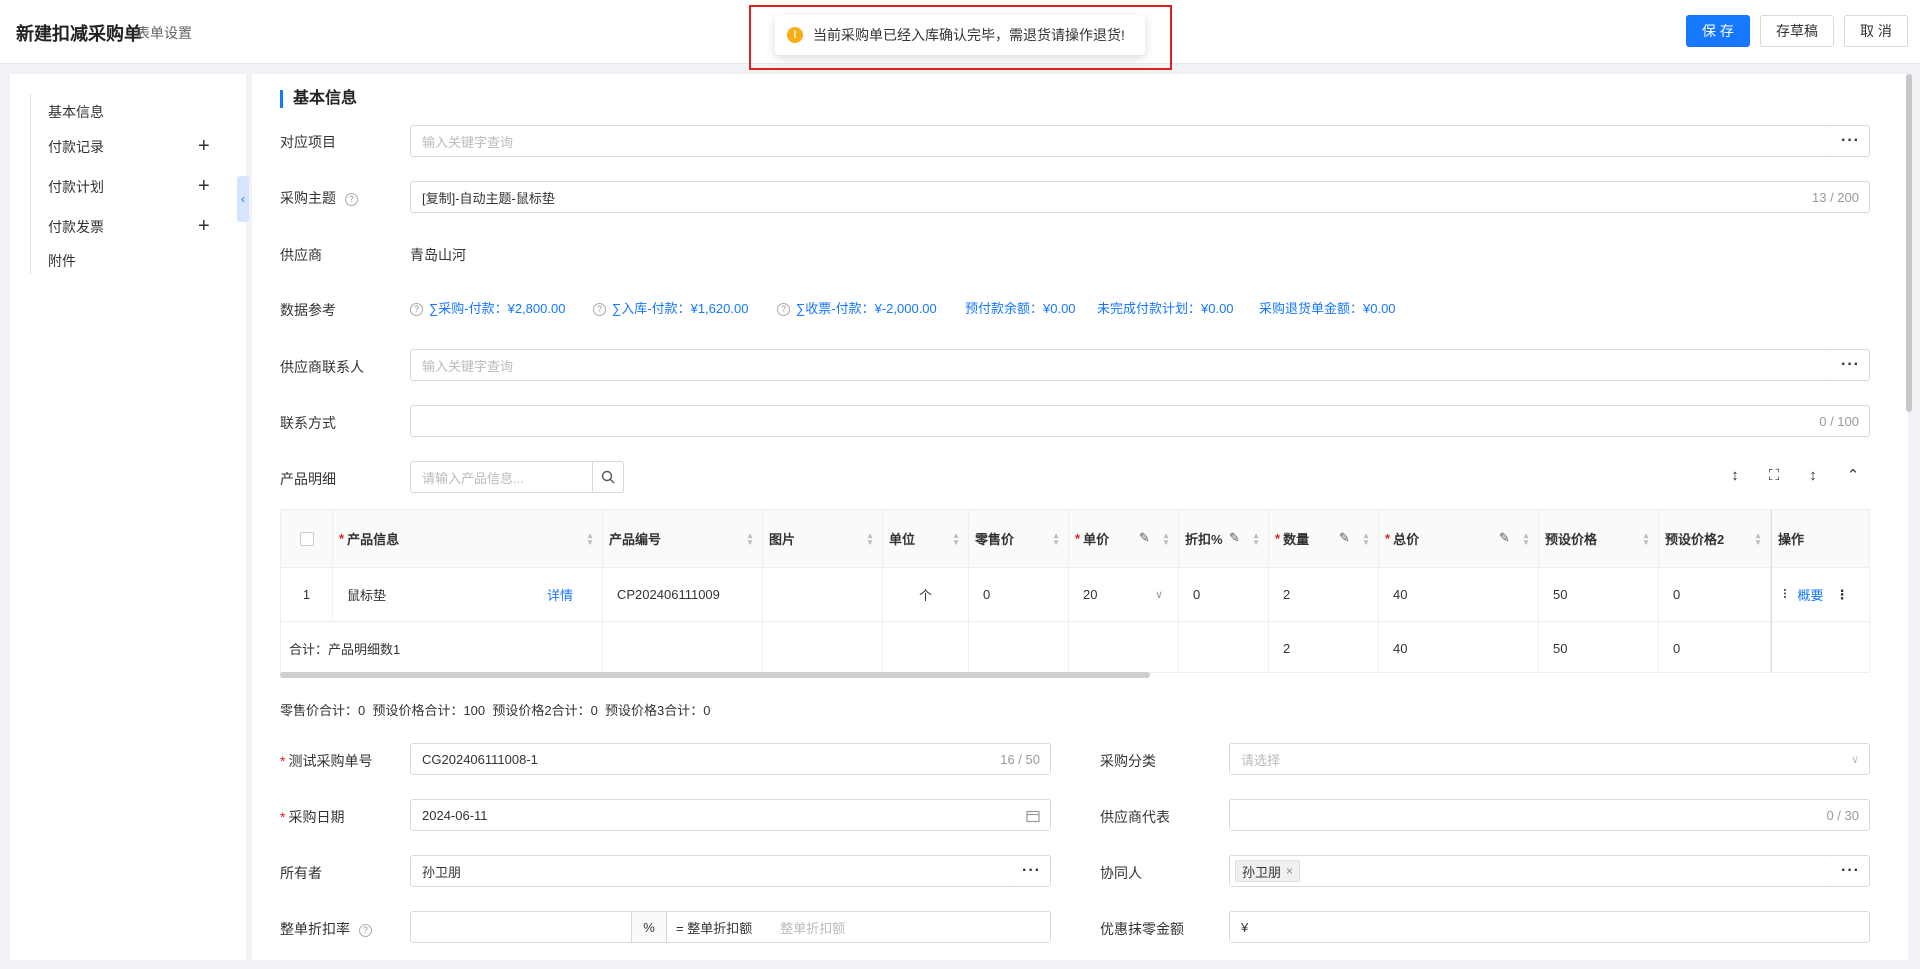  Describe the element at coordinates (1531, 871) in the screenshot. I see `collaborator-input: 孙卫朋 ×` at that location.